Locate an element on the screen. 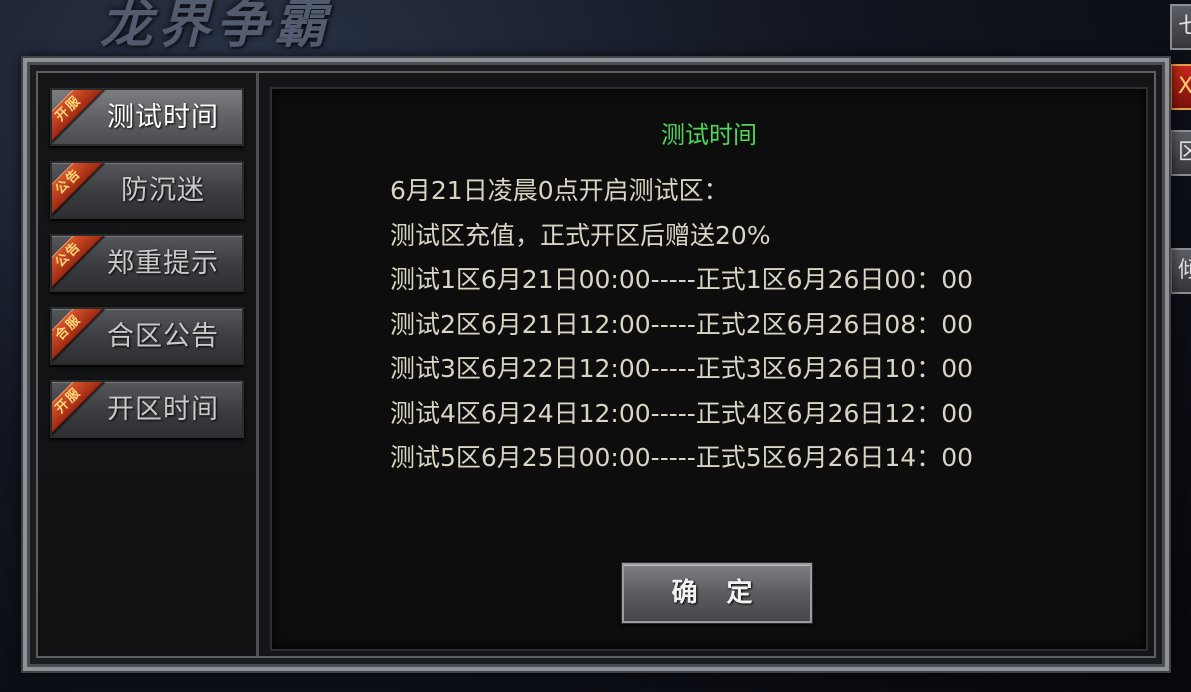 The height and width of the screenshot is (692, 1191). side-button-partial: 区 is located at coordinates (1180, 153).